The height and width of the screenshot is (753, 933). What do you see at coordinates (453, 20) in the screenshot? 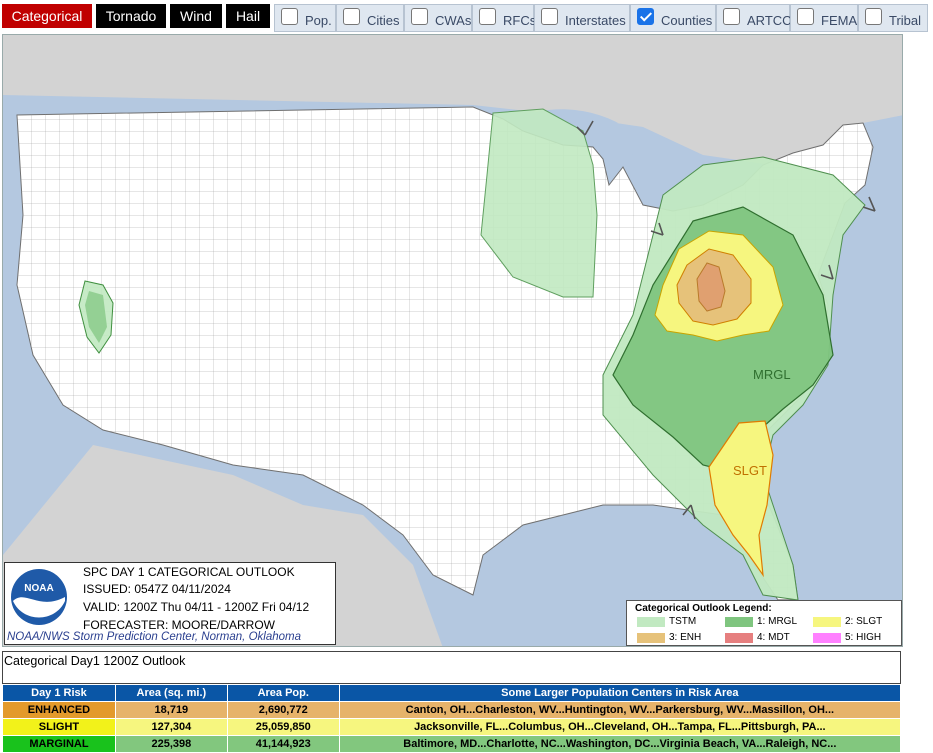
I see `layer-label-cwas: CWAs` at bounding box center [453, 20].